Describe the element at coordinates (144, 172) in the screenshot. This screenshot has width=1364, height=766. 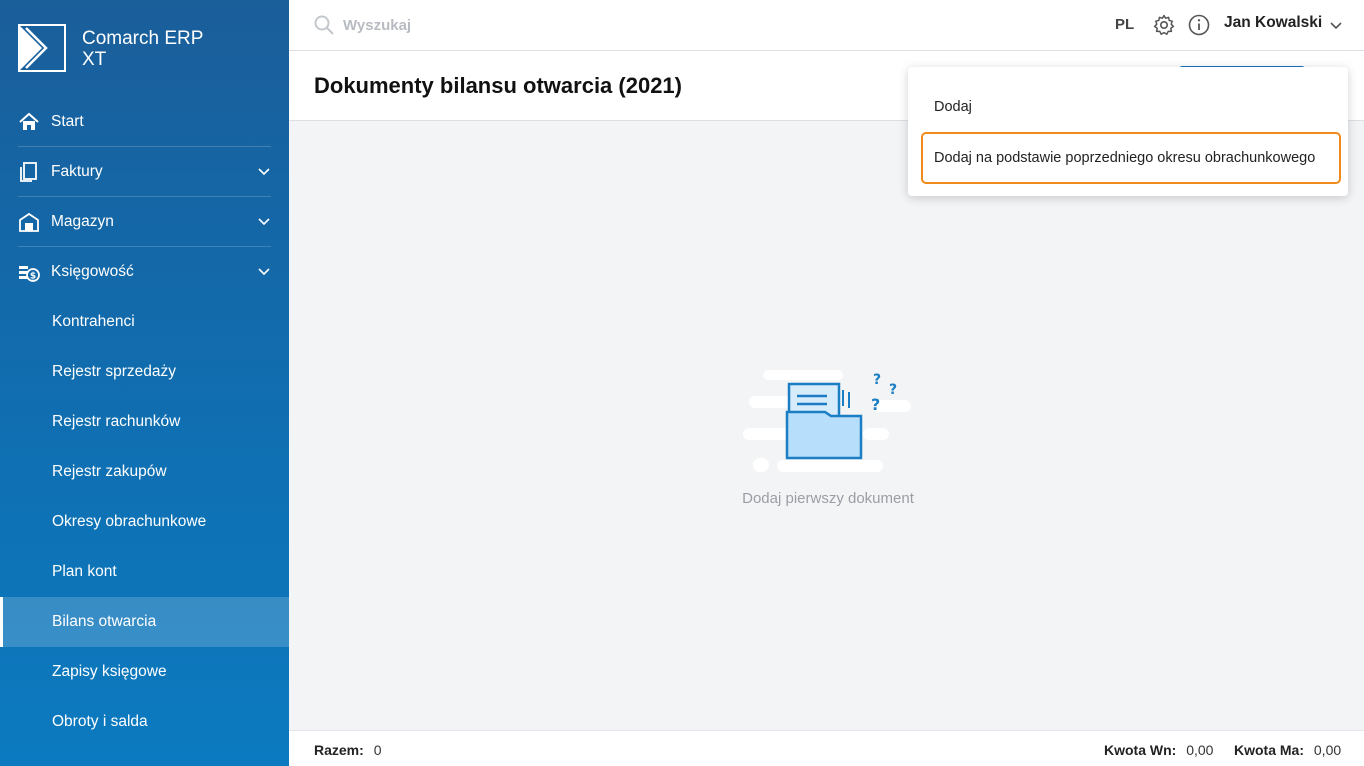
I see `sidebar-item-faktury: Faktury` at that location.